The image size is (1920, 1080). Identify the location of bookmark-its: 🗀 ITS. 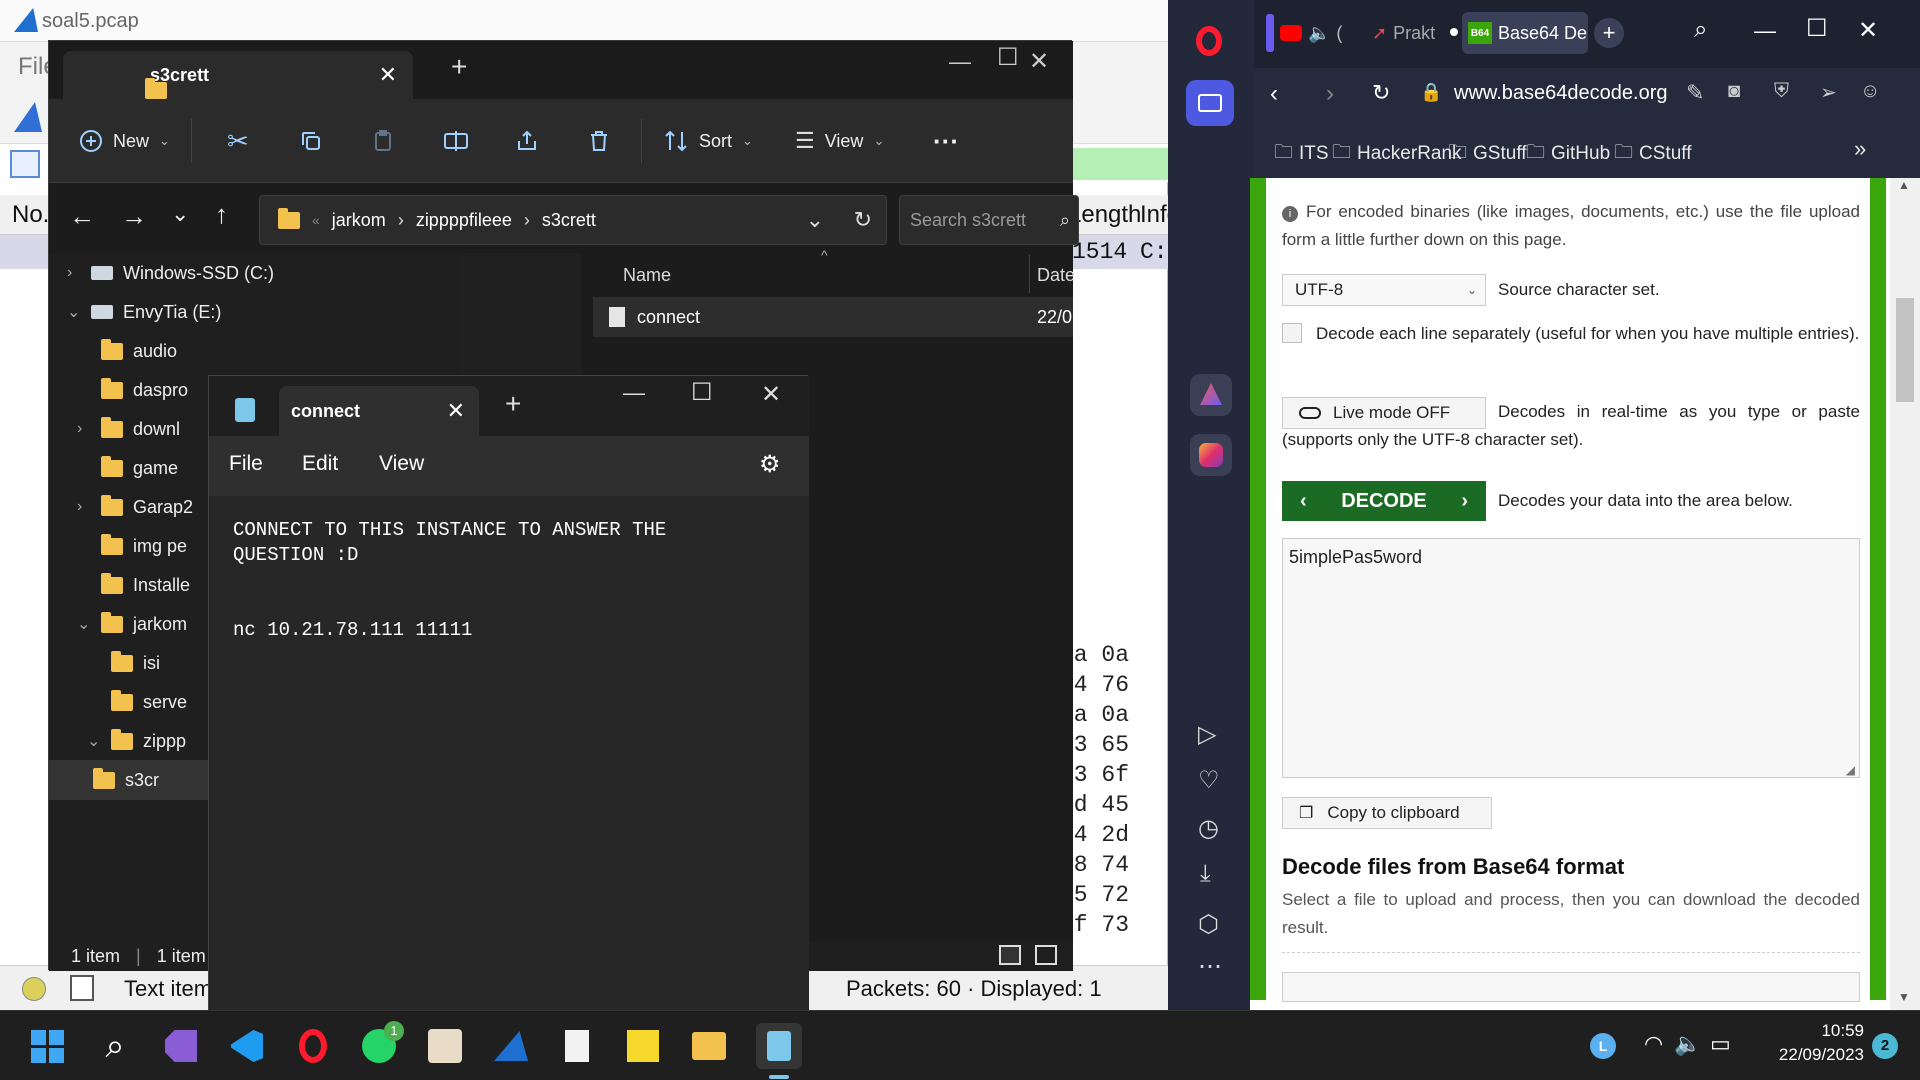
(1301, 154).